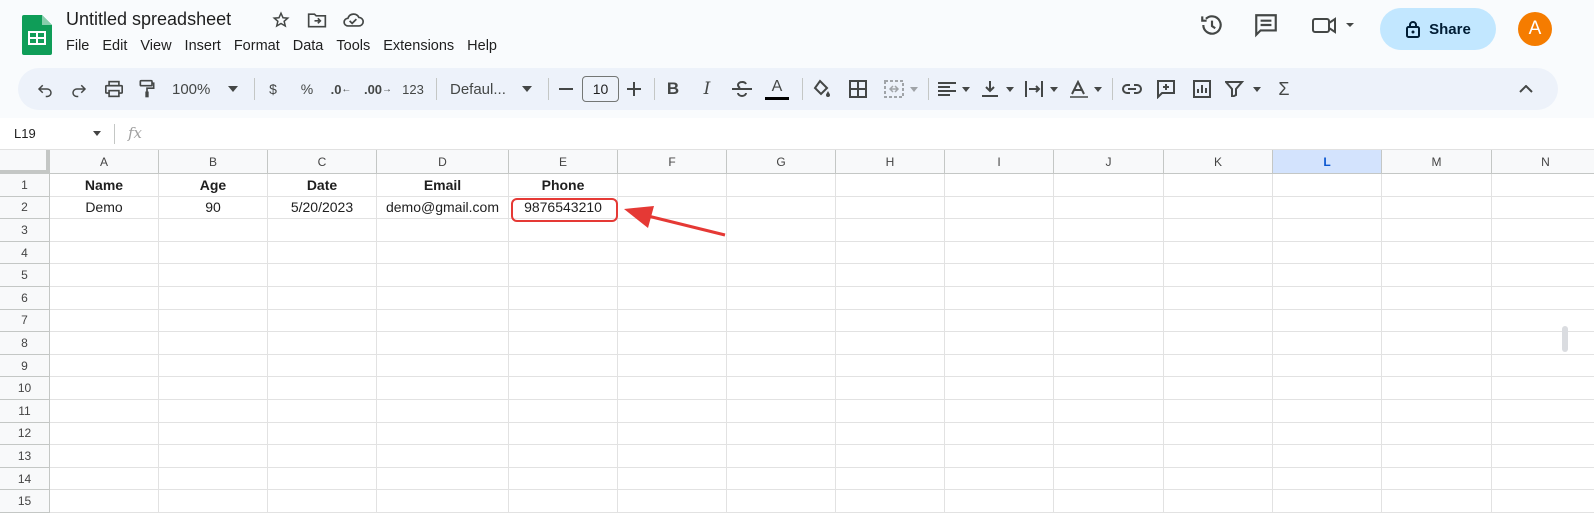 Image resolution: width=1594 pixels, height=527 pixels. What do you see at coordinates (206, 46) in the screenshot?
I see `menu-insert: Insert` at bounding box center [206, 46].